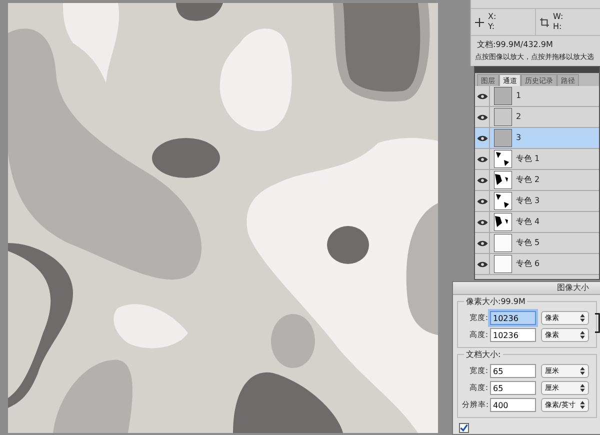 The height and width of the screenshot is (435, 600). I want to click on channel-row: 专色 3, so click(537, 201).